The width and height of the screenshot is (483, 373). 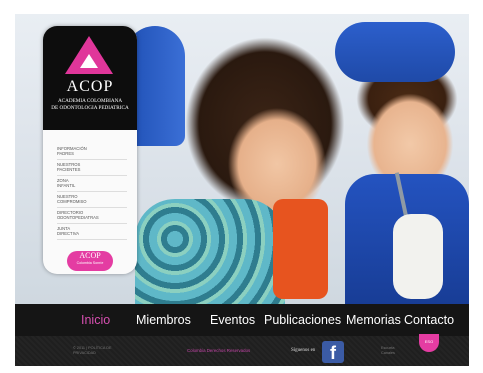 I want to click on sidebar-item-nuestro-compromiso: NUESTRO COMPROMISO, so click(x=92, y=200).